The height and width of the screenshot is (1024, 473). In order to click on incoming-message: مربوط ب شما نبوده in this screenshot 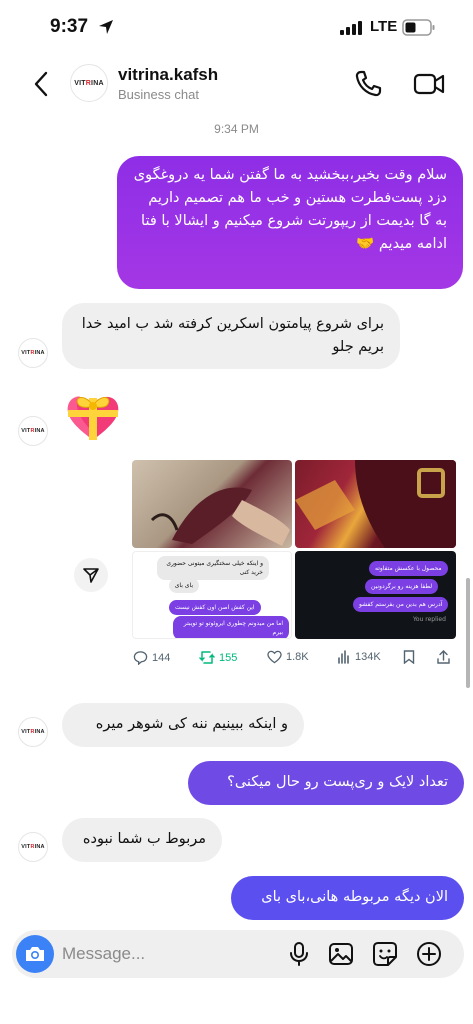, I will do `click(142, 840)`.